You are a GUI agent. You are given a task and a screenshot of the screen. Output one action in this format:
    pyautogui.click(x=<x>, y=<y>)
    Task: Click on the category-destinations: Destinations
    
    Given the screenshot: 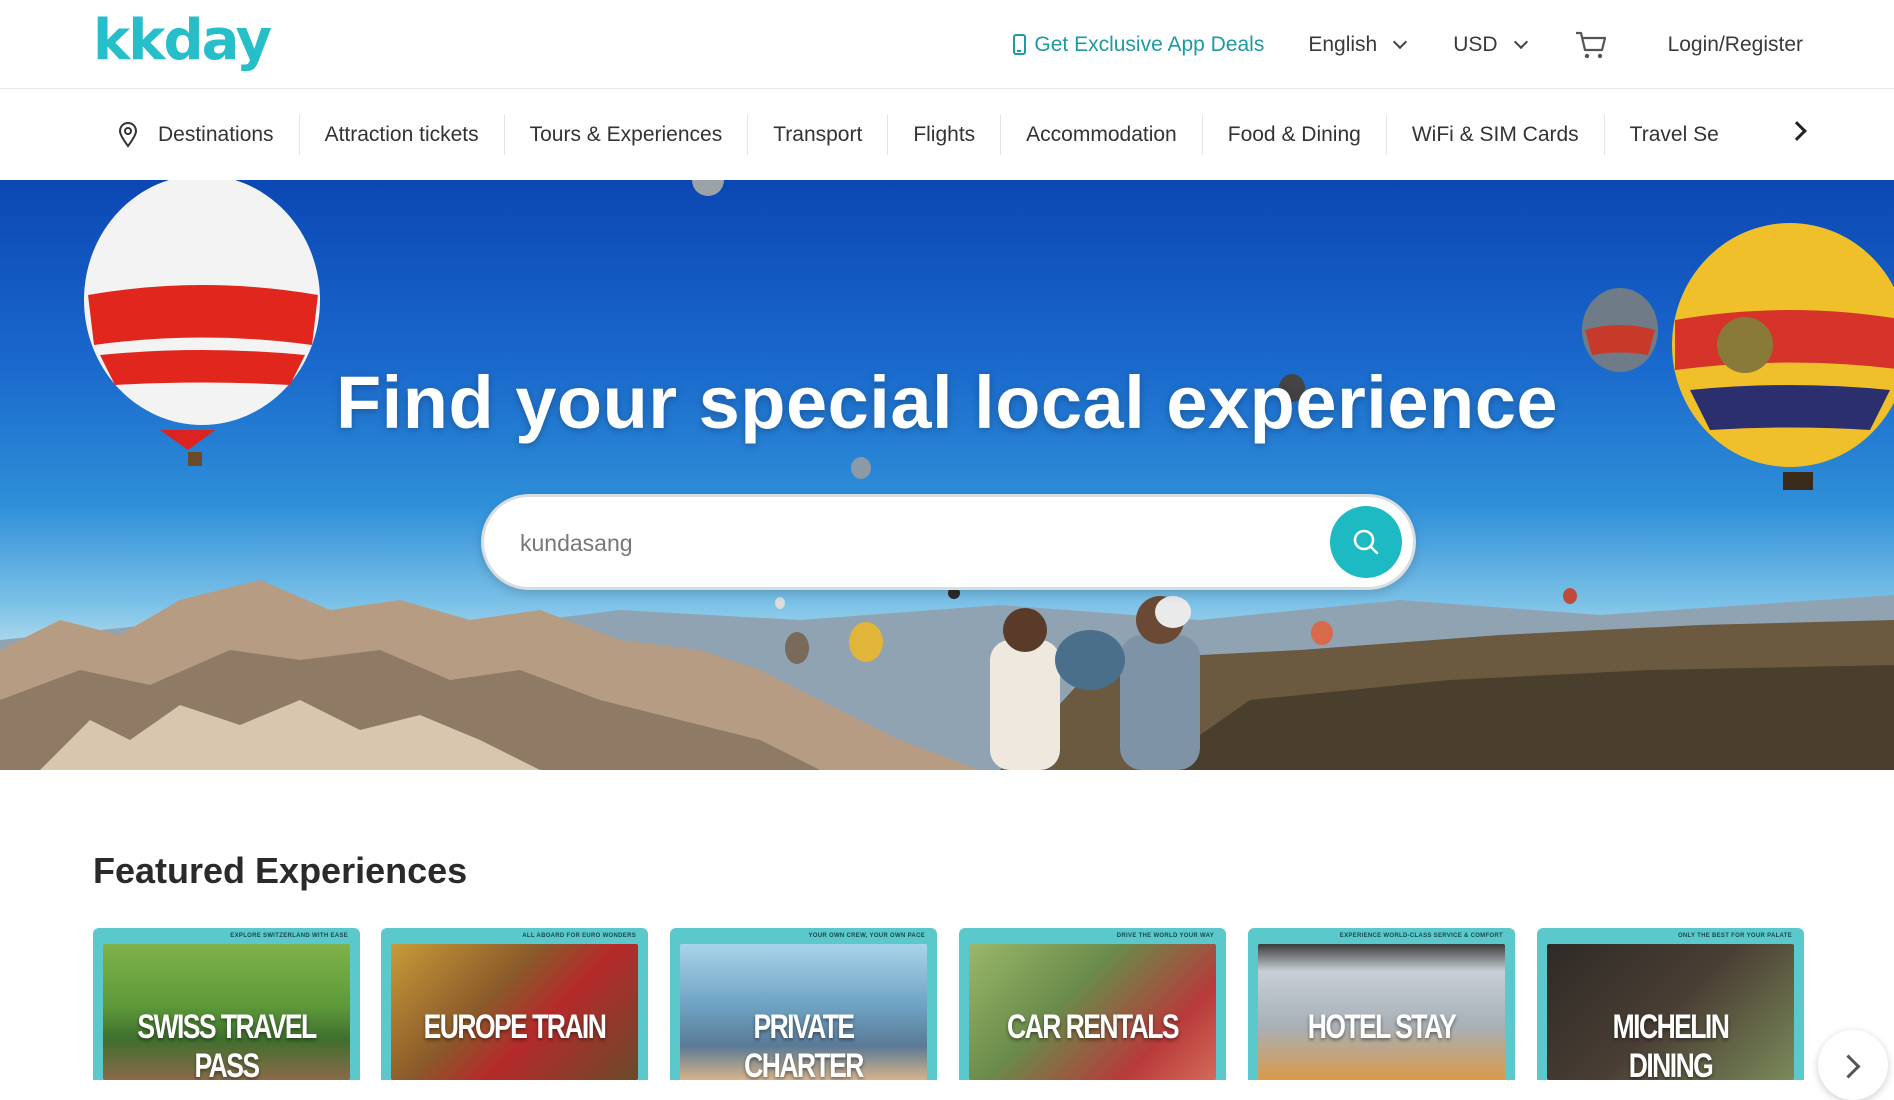 What is the action you would take?
    pyautogui.click(x=206, y=134)
    